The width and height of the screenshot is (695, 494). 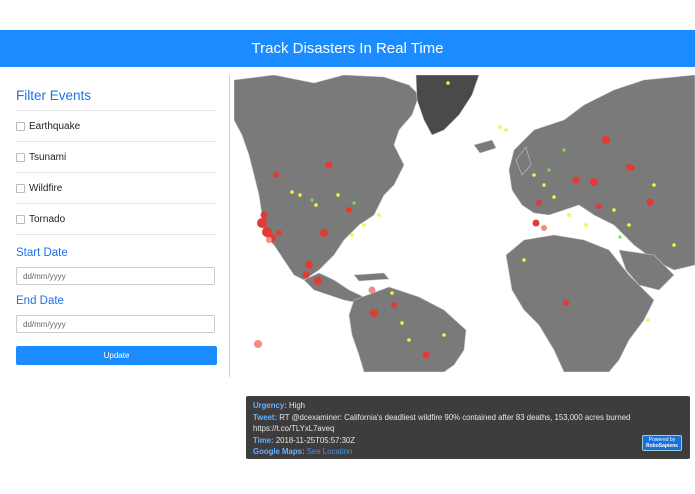 I want to click on iceland-land, so click(x=485, y=146).